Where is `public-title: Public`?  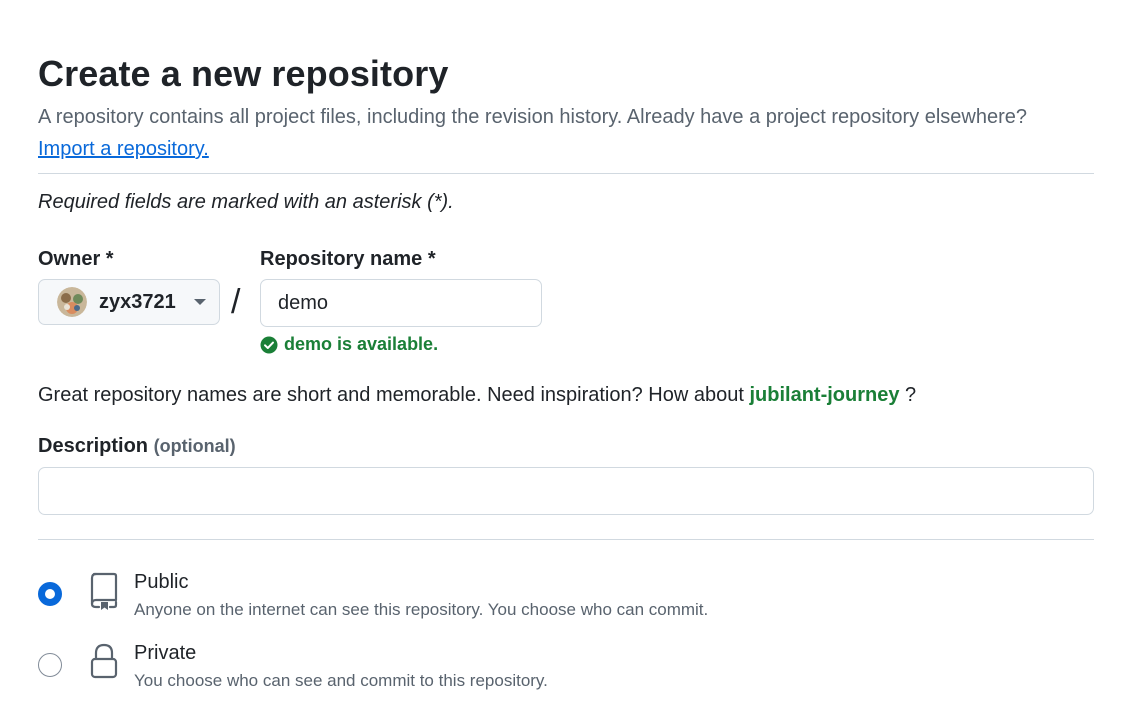 public-title: Public is located at coordinates (161, 582).